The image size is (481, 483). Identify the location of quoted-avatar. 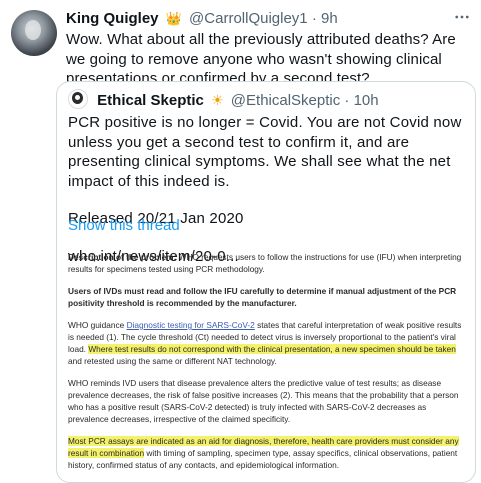
(78, 99).